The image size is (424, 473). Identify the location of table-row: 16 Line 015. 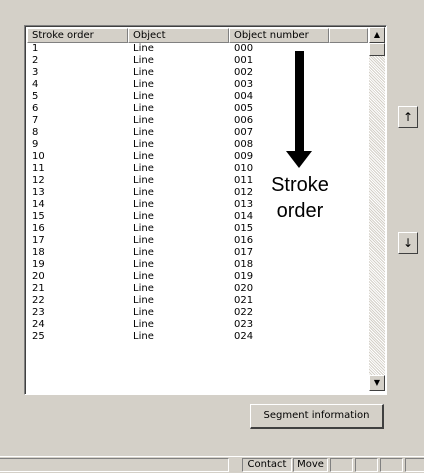
(197, 229).